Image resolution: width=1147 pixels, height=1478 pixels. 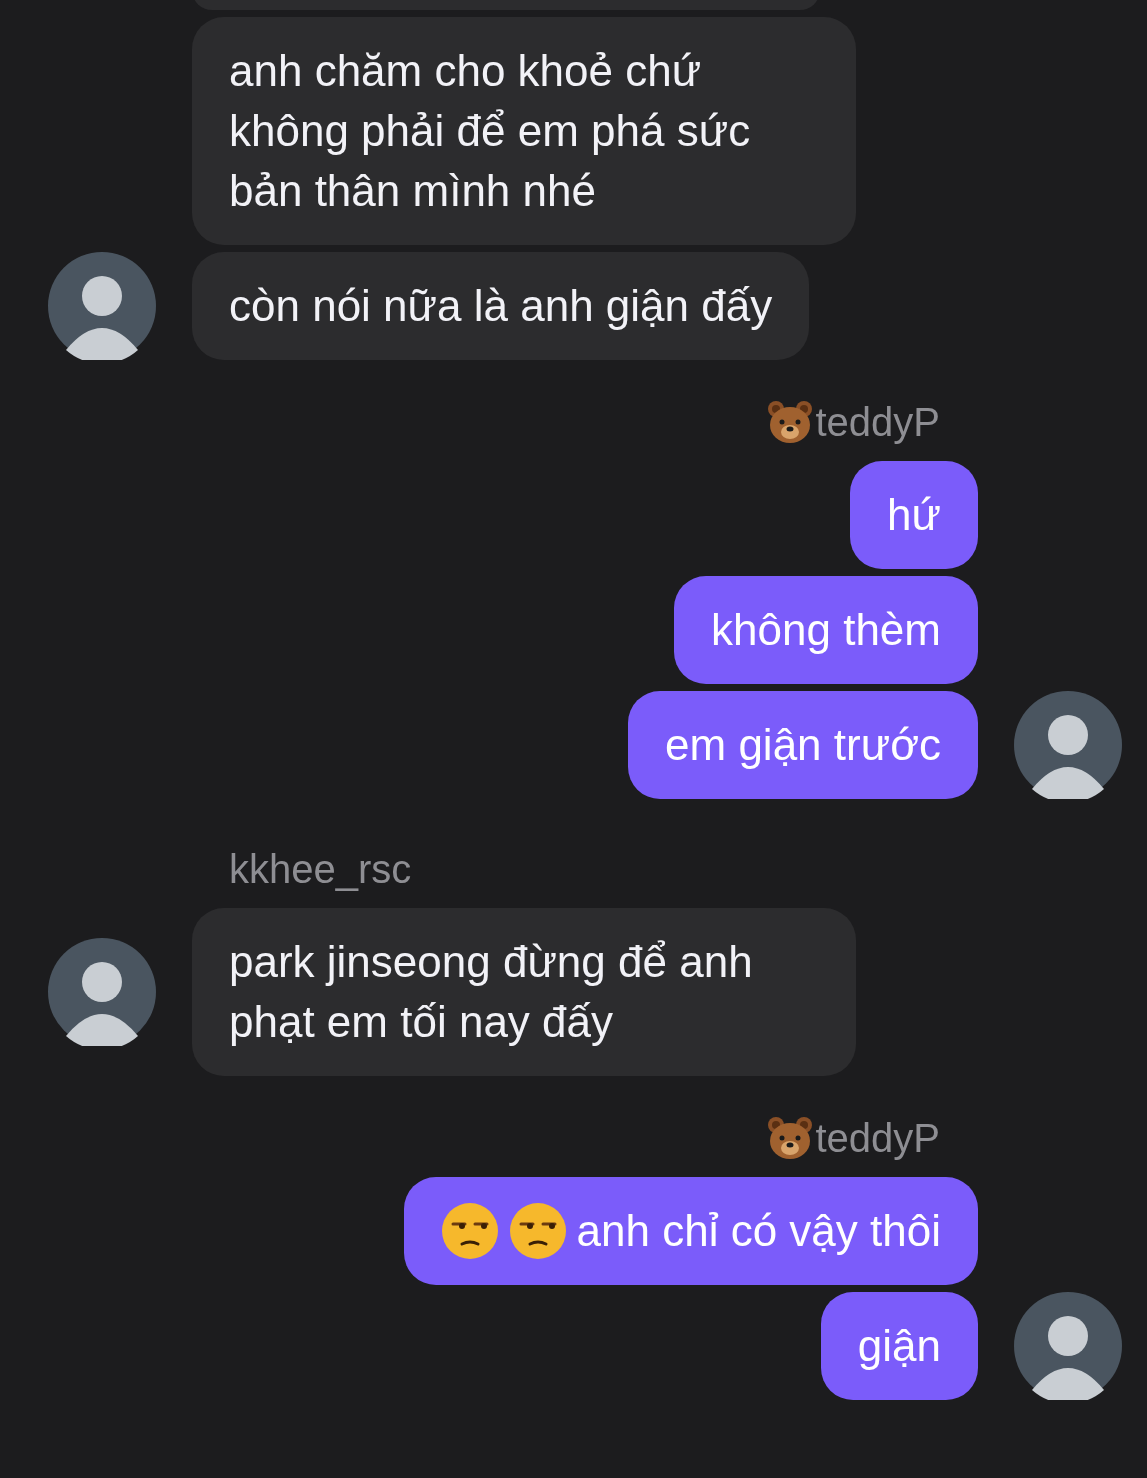 I want to click on sender-name: kkhee_rsc, so click(x=320, y=869).